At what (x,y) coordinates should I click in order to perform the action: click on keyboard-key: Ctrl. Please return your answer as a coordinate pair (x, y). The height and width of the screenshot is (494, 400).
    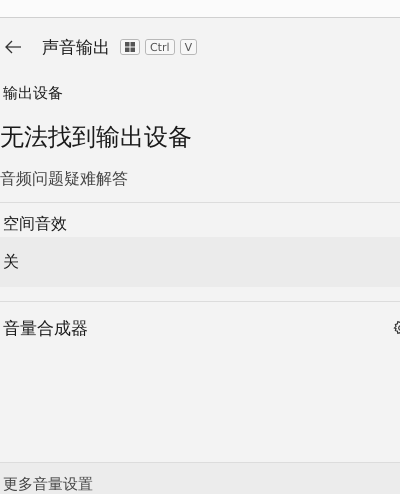
    Looking at the image, I should click on (160, 47).